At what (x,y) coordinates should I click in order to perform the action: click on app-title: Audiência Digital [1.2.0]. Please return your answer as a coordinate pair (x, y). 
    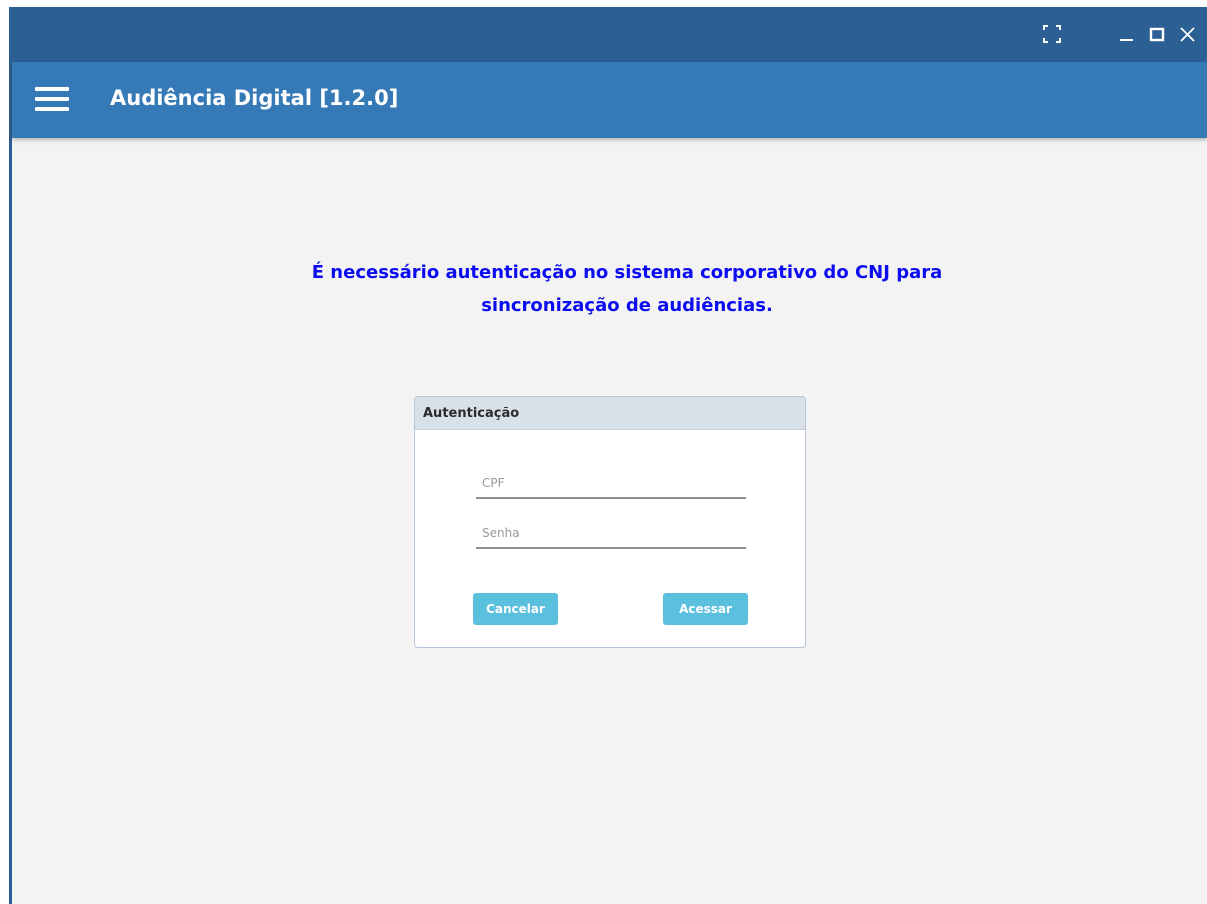
    Looking at the image, I should click on (254, 98).